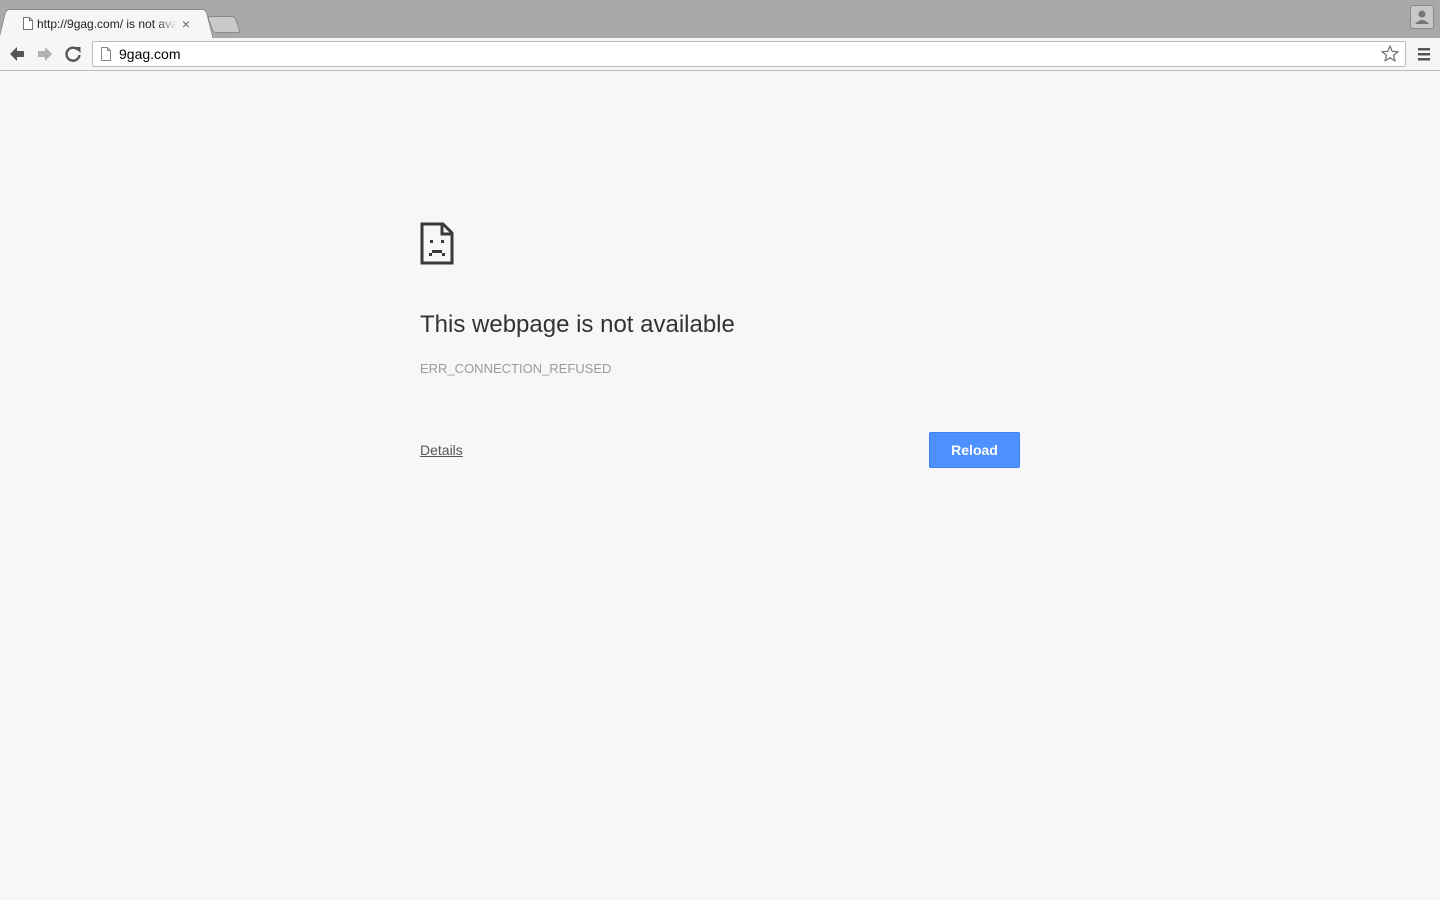  What do you see at coordinates (749, 54) in the screenshot?
I see `address-bar: 9gag.com` at bounding box center [749, 54].